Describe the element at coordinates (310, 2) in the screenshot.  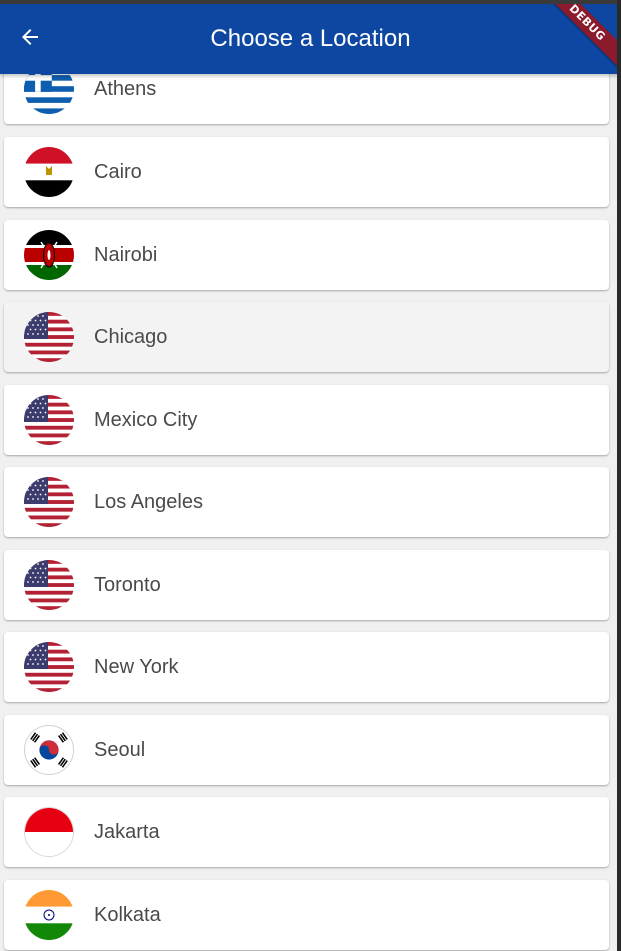
I see `window-top-edge` at that location.